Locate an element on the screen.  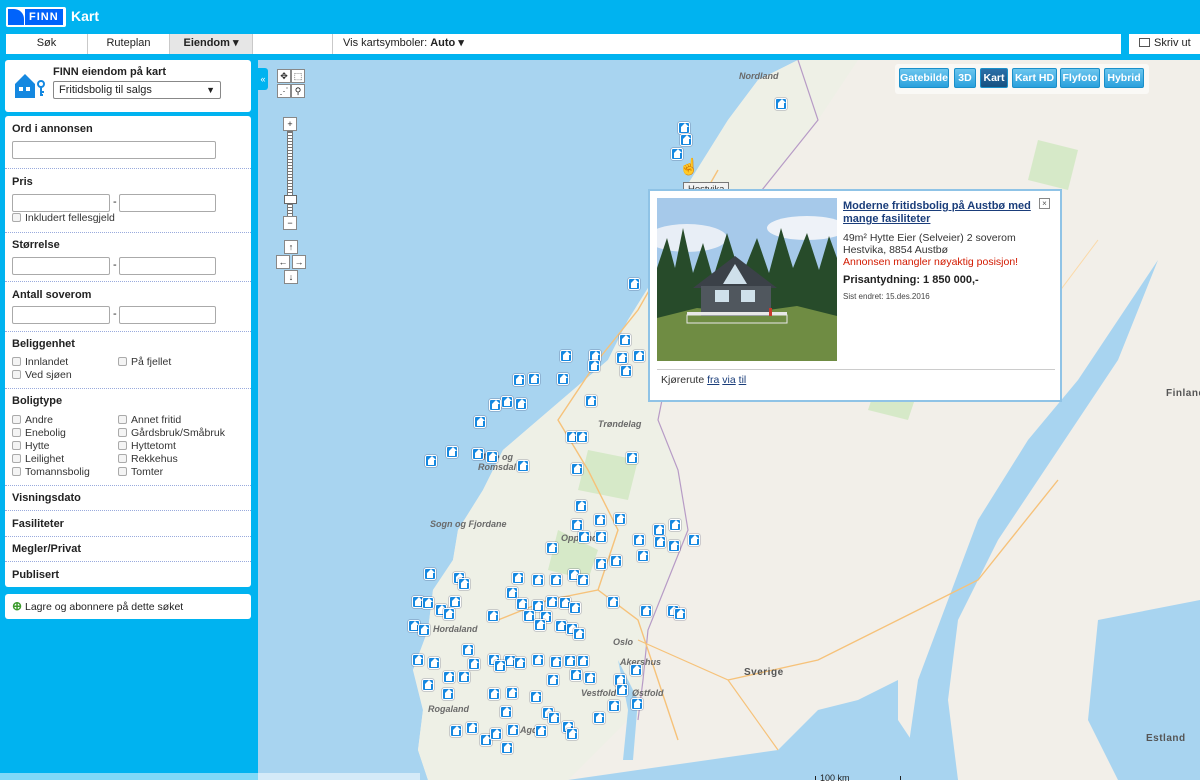
facilities-section: Fasiliteter is located at coordinates (38, 524).